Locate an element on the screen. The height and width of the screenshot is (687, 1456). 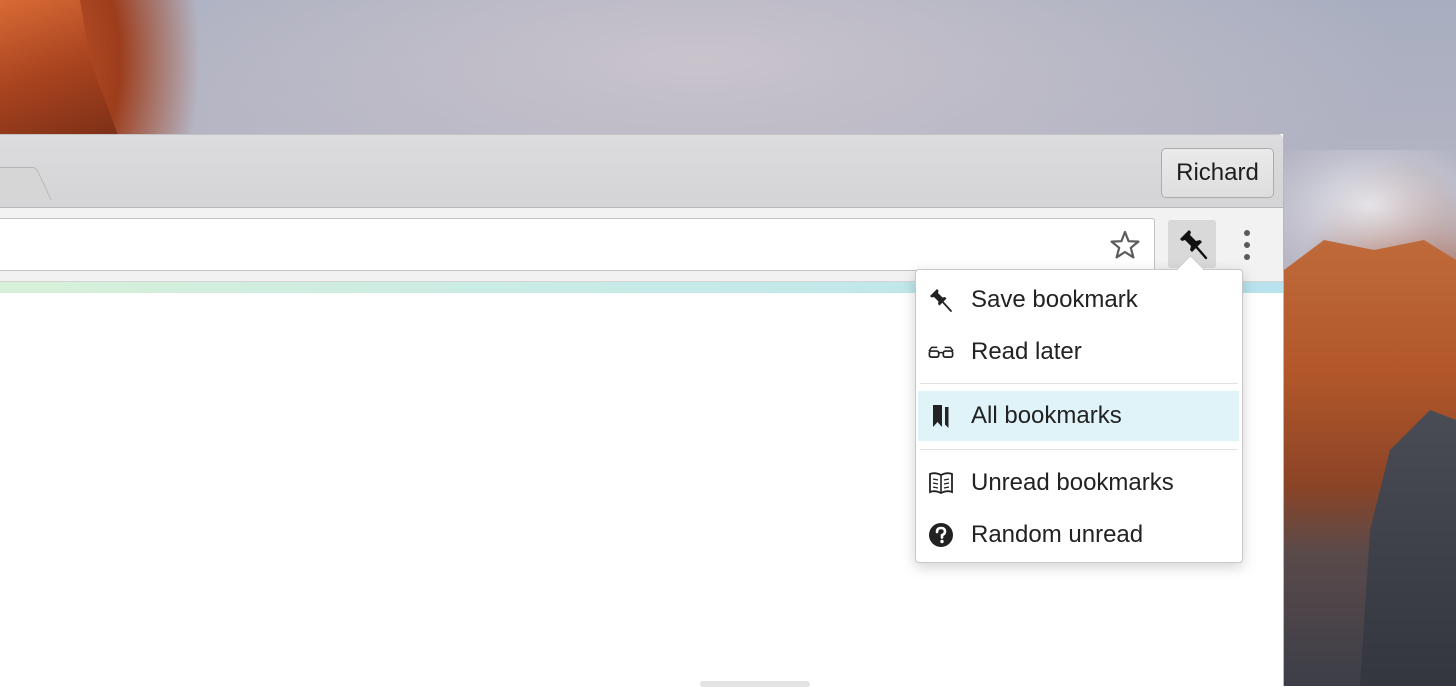
menu-item-save-bookmark: Save bookmark is located at coordinates (1078, 300).